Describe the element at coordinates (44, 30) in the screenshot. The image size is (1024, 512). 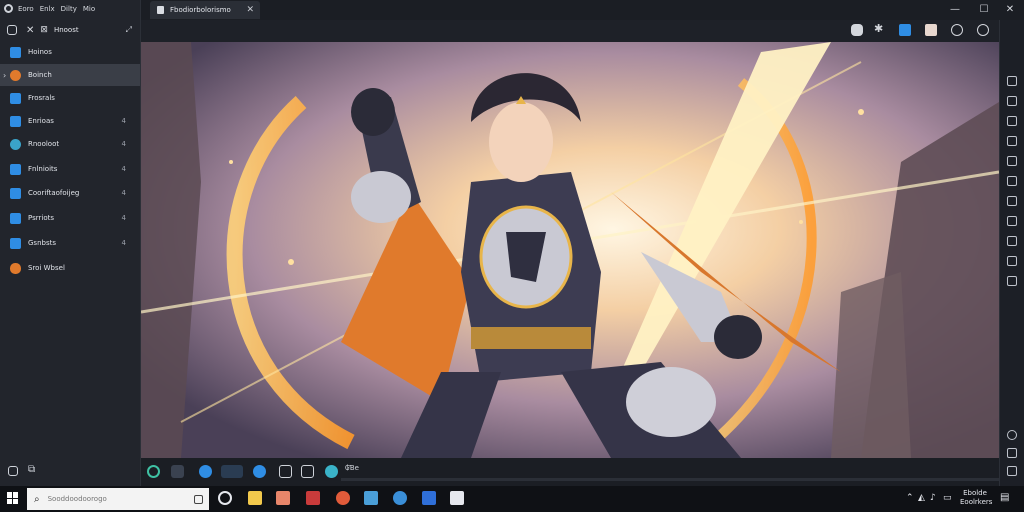
I see `grid-icon: ⊠` at that location.